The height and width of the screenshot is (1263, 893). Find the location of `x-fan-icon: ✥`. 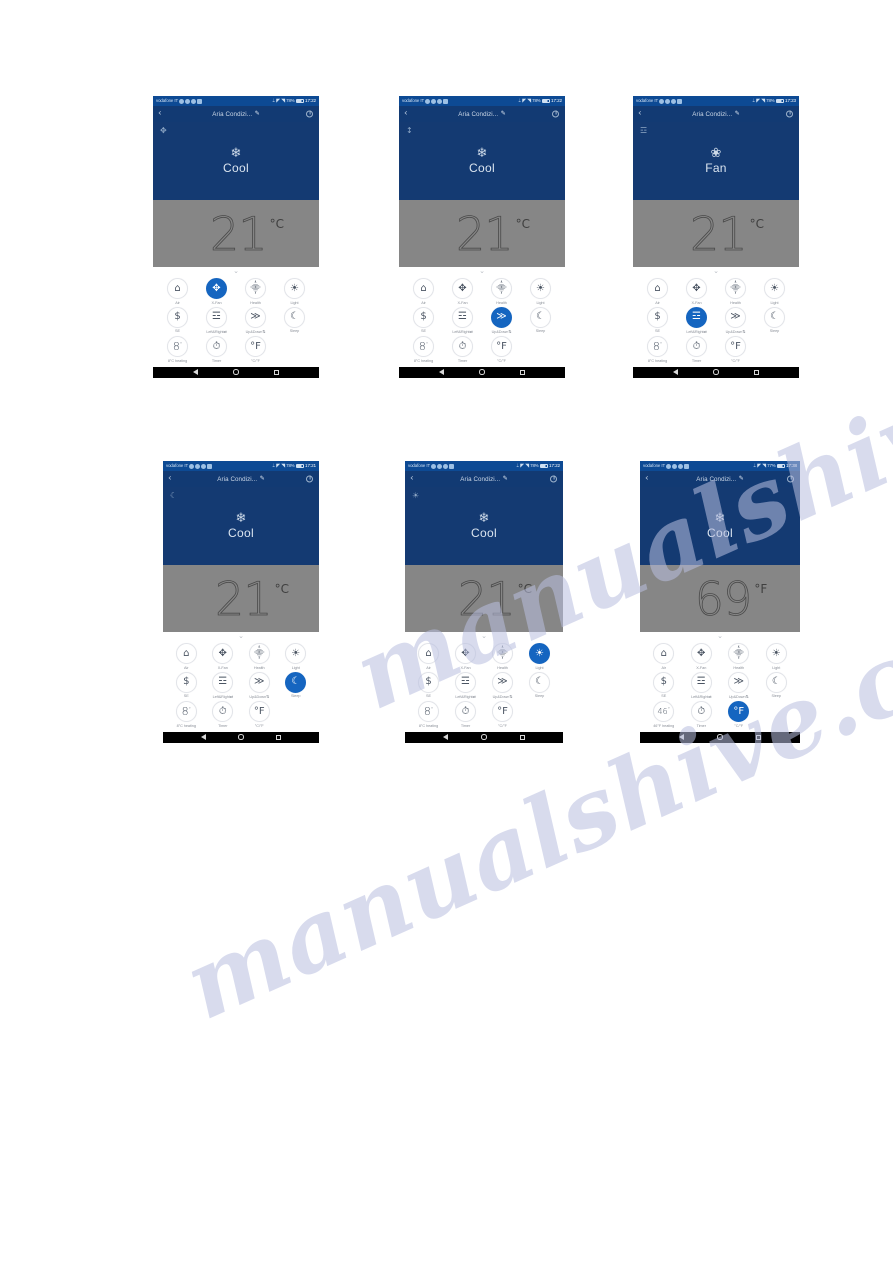

x-fan-icon: ✥ is located at coordinates (701, 653).